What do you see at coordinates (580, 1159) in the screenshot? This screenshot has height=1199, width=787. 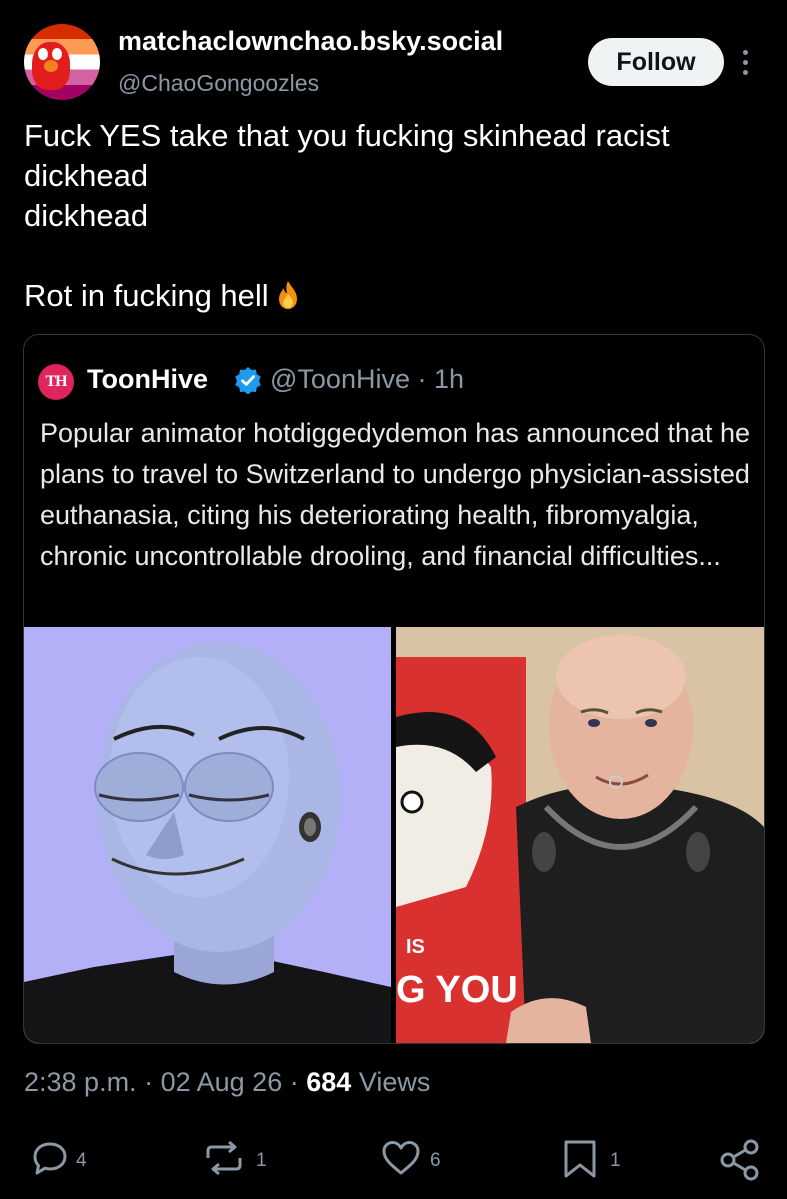 I see `bookmark-icon` at bounding box center [580, 1159].